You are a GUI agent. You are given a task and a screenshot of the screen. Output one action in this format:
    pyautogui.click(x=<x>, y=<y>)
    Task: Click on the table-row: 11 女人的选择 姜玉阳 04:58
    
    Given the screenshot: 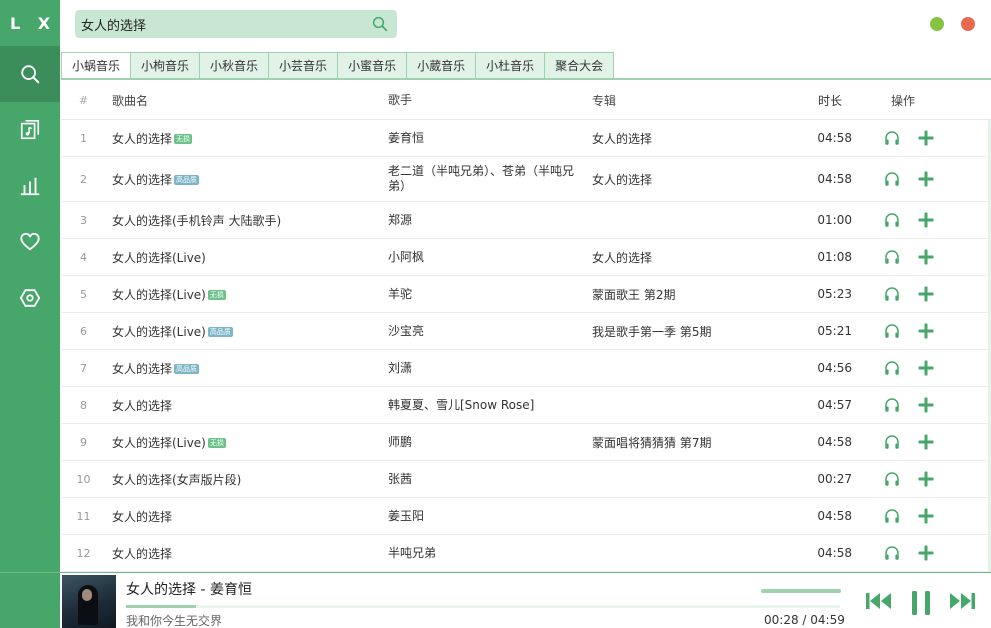 What is the action you would take?
    pyautogui.click(x=526, y=516)
    